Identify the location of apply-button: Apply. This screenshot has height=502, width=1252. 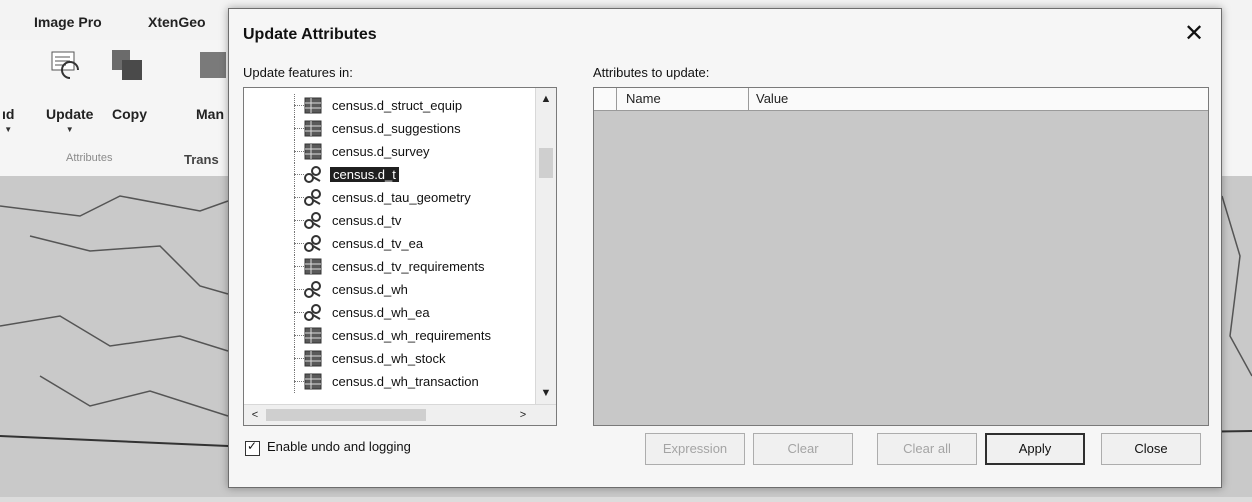
(1035, 449).